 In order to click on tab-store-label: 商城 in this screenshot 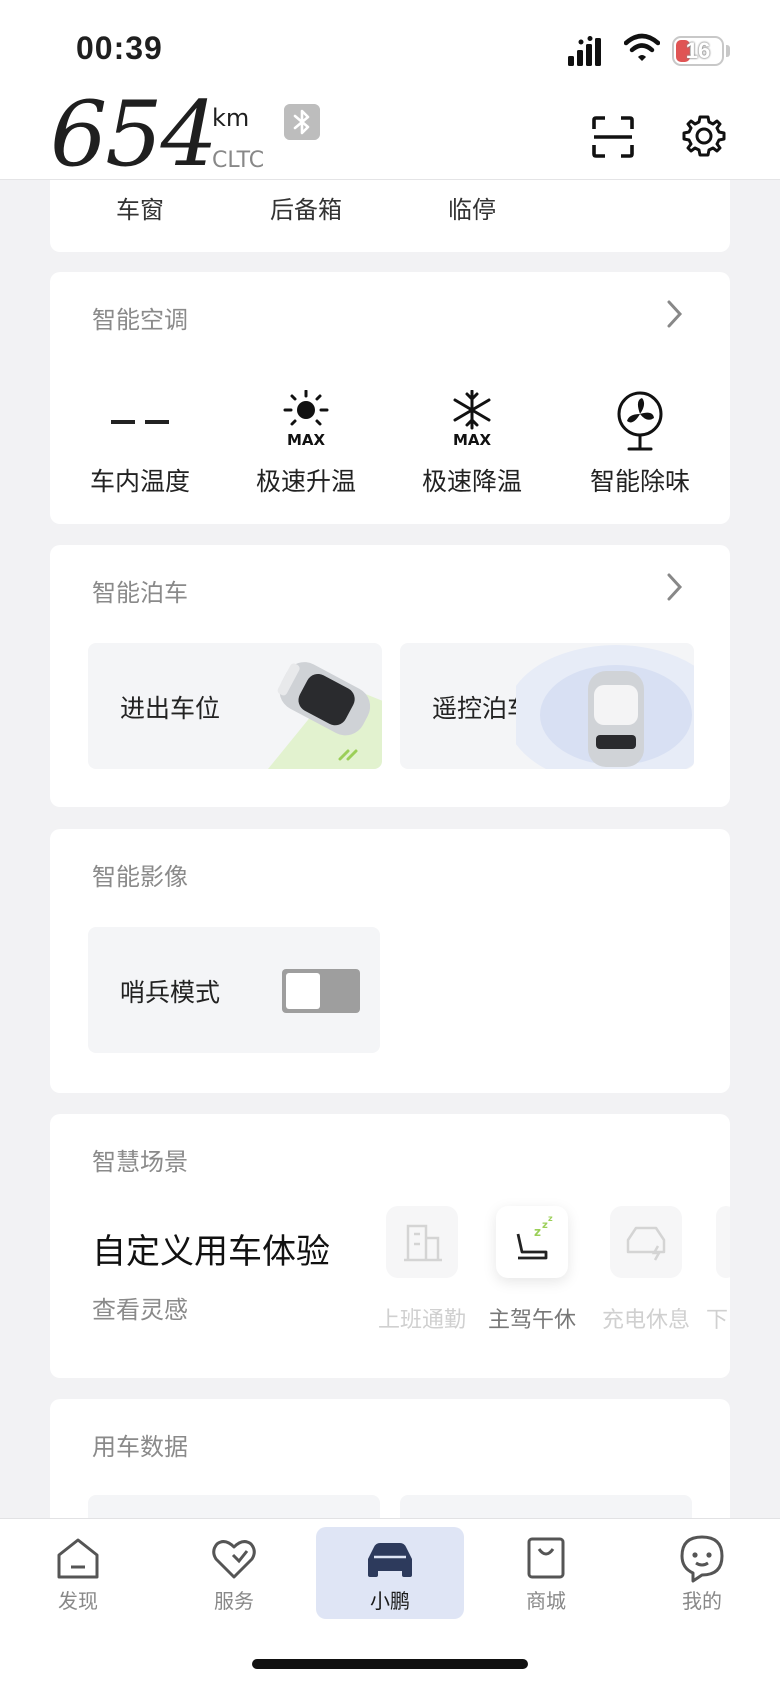, I will do `click(546, 1601)`.